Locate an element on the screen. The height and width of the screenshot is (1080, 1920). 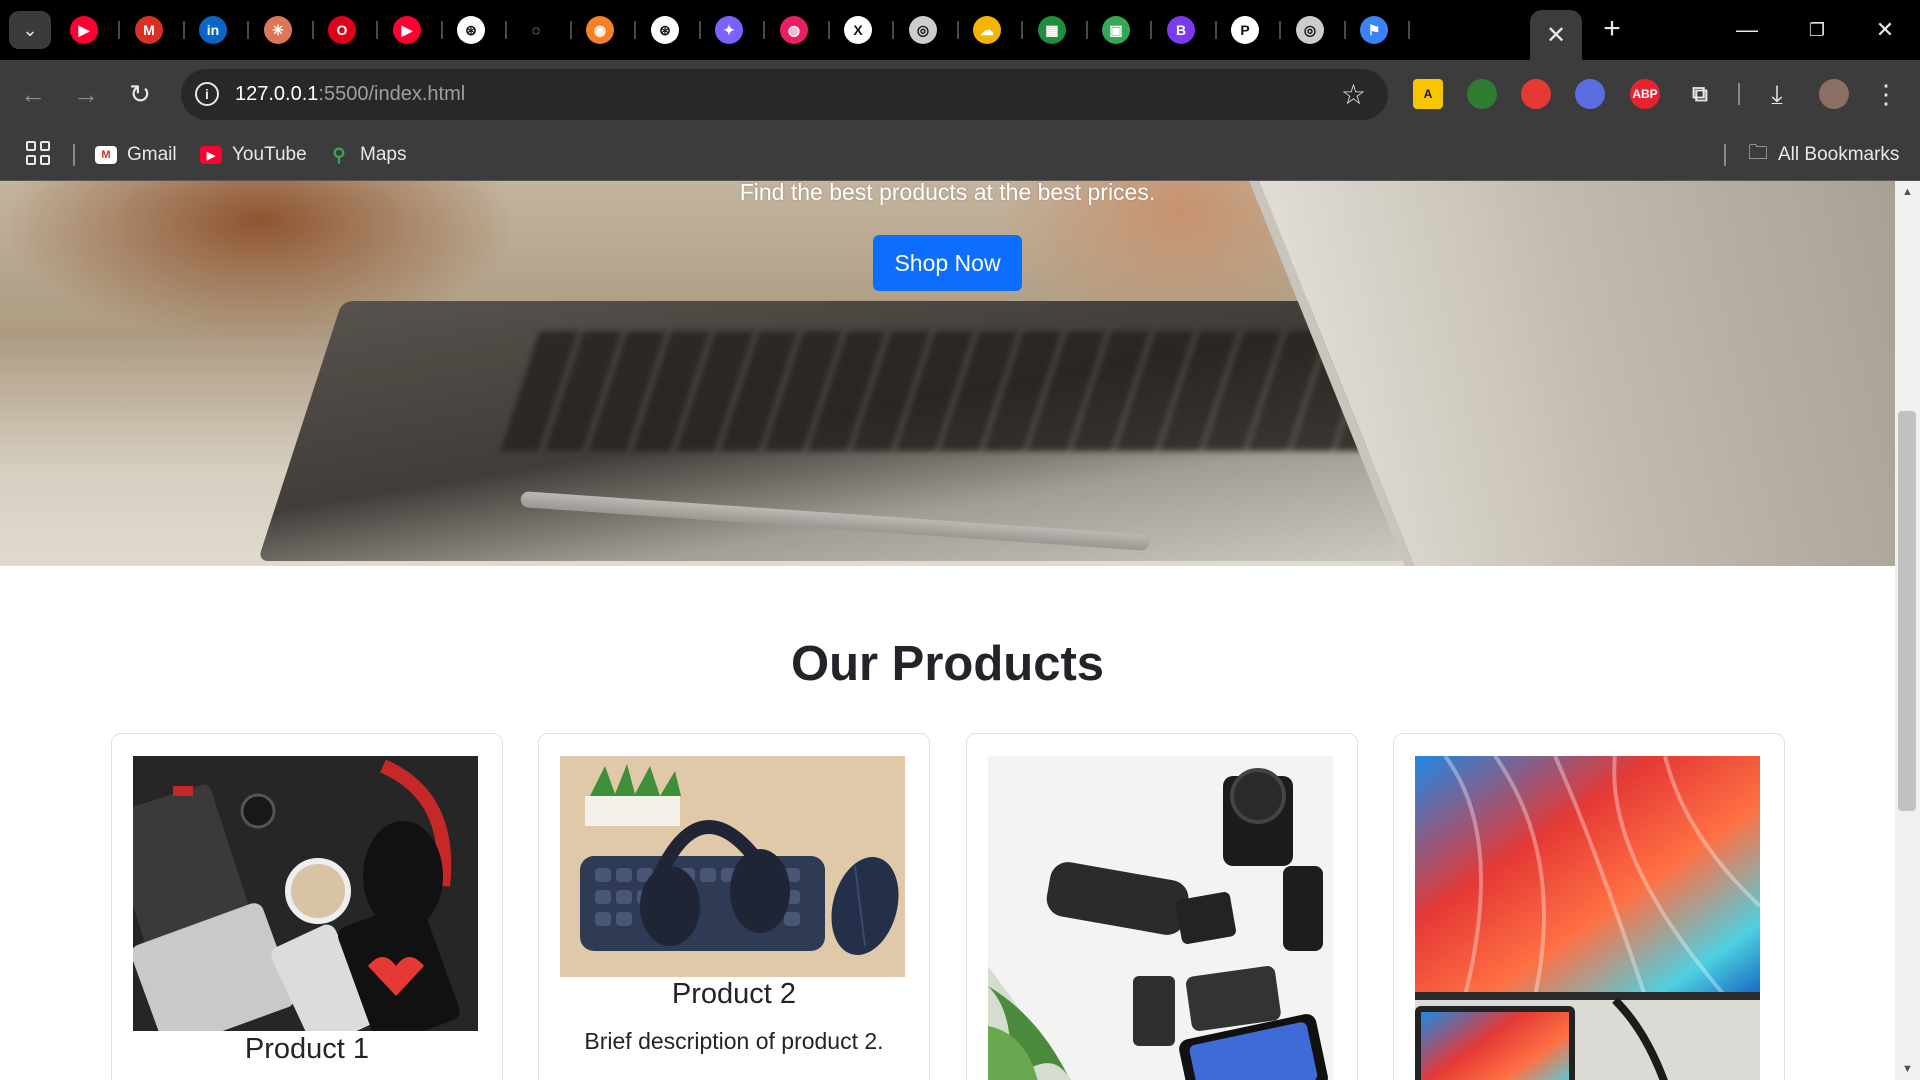
bookmark-youtube: ▶ YouTube is located at coordinates (253, 155).